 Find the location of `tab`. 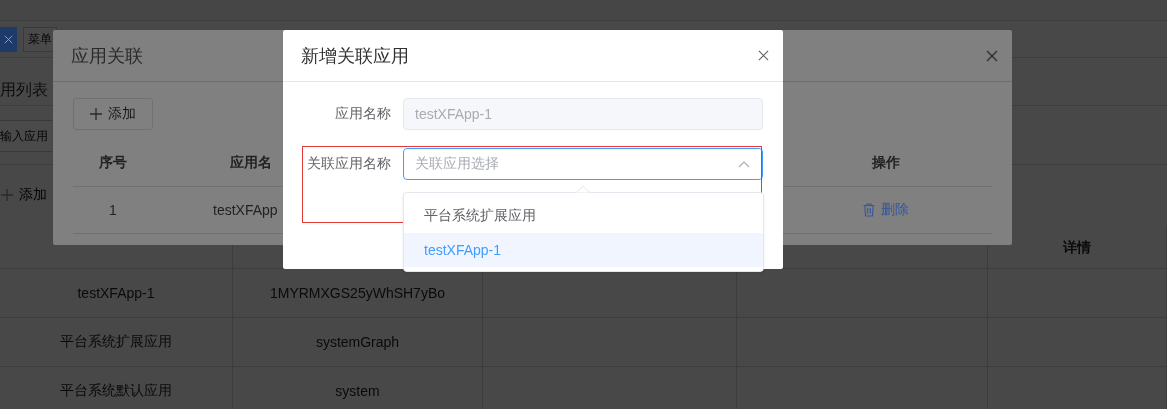

tab is located at coordinates (8, 39).